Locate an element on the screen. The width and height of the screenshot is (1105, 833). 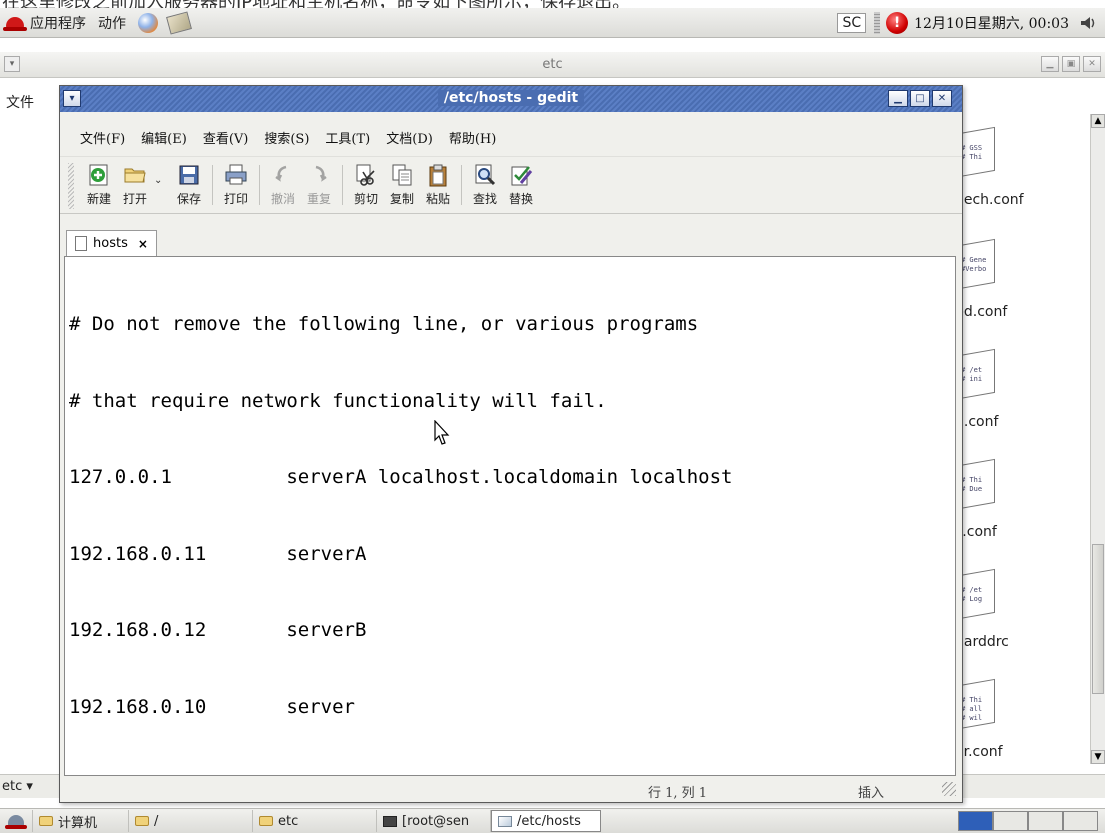
desktop-icon is located at coordinates (16, 822).